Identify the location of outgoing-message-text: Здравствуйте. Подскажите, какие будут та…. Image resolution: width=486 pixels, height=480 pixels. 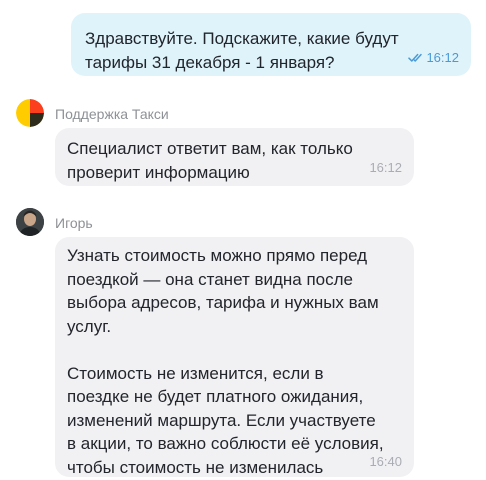
(242, 50).